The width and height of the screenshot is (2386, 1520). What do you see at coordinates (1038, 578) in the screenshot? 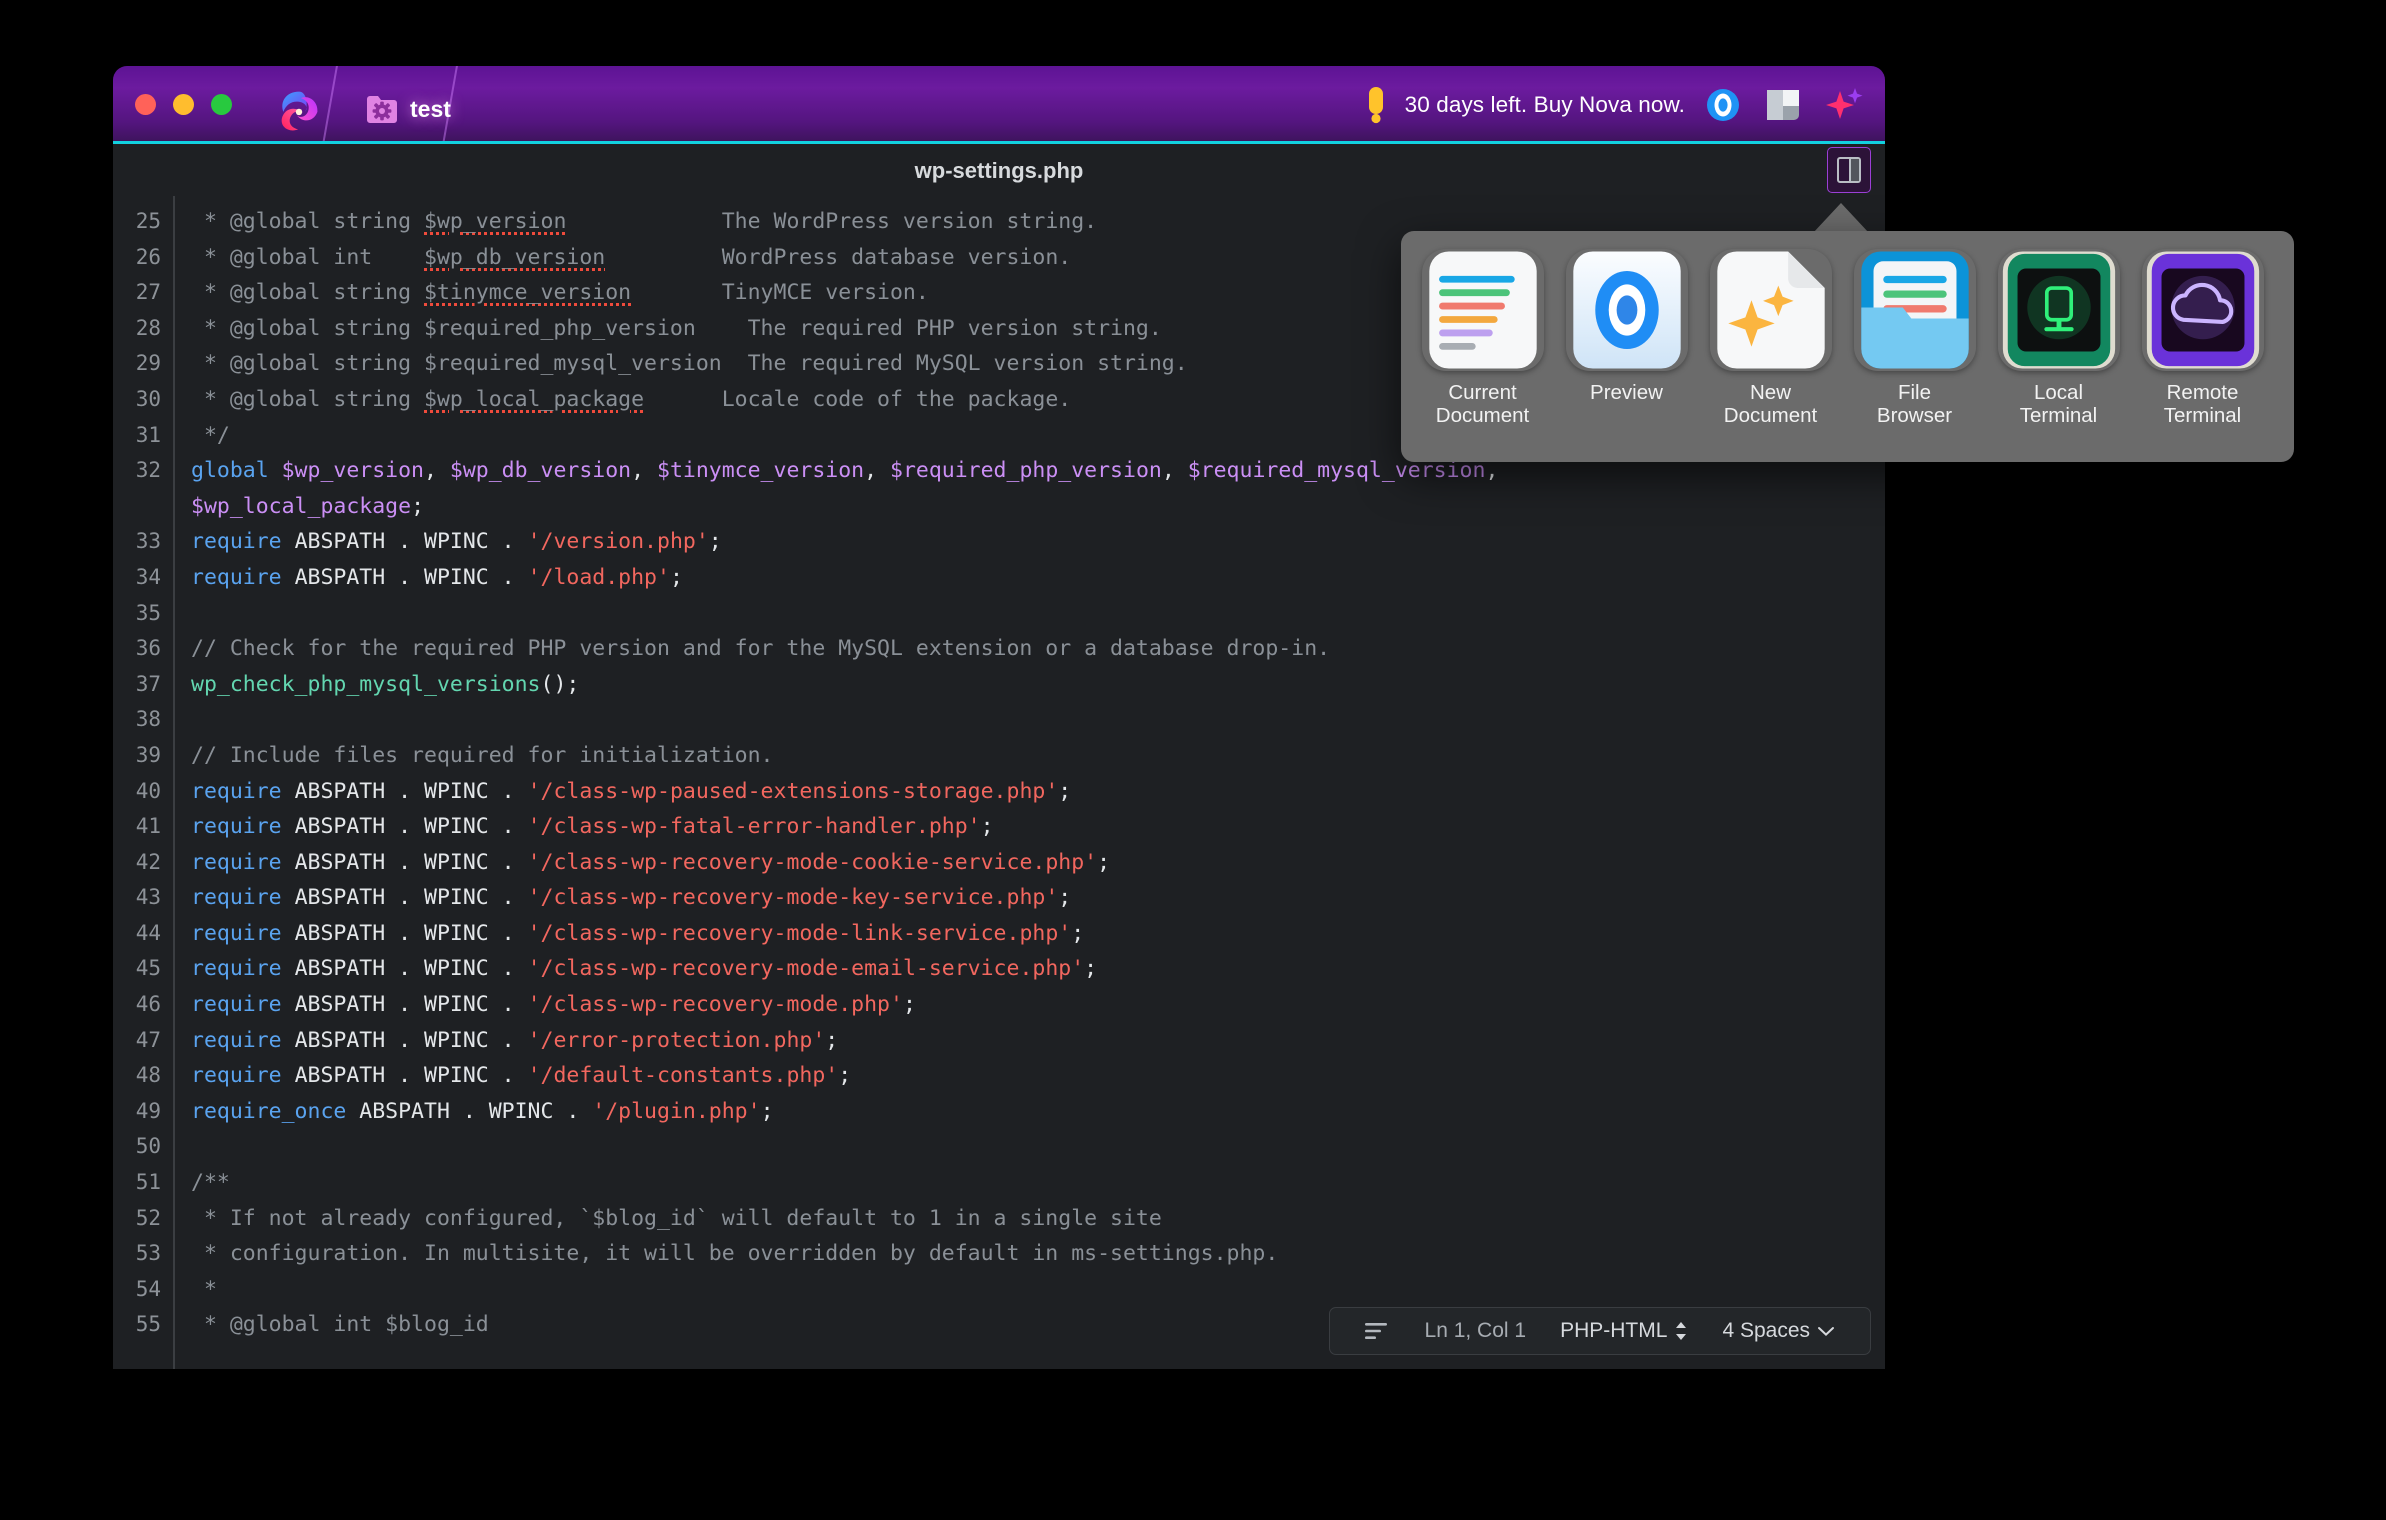
I see `code-line: require ABSPATH . WPINC . '/load.php';` at bounding box center [1038, 578].